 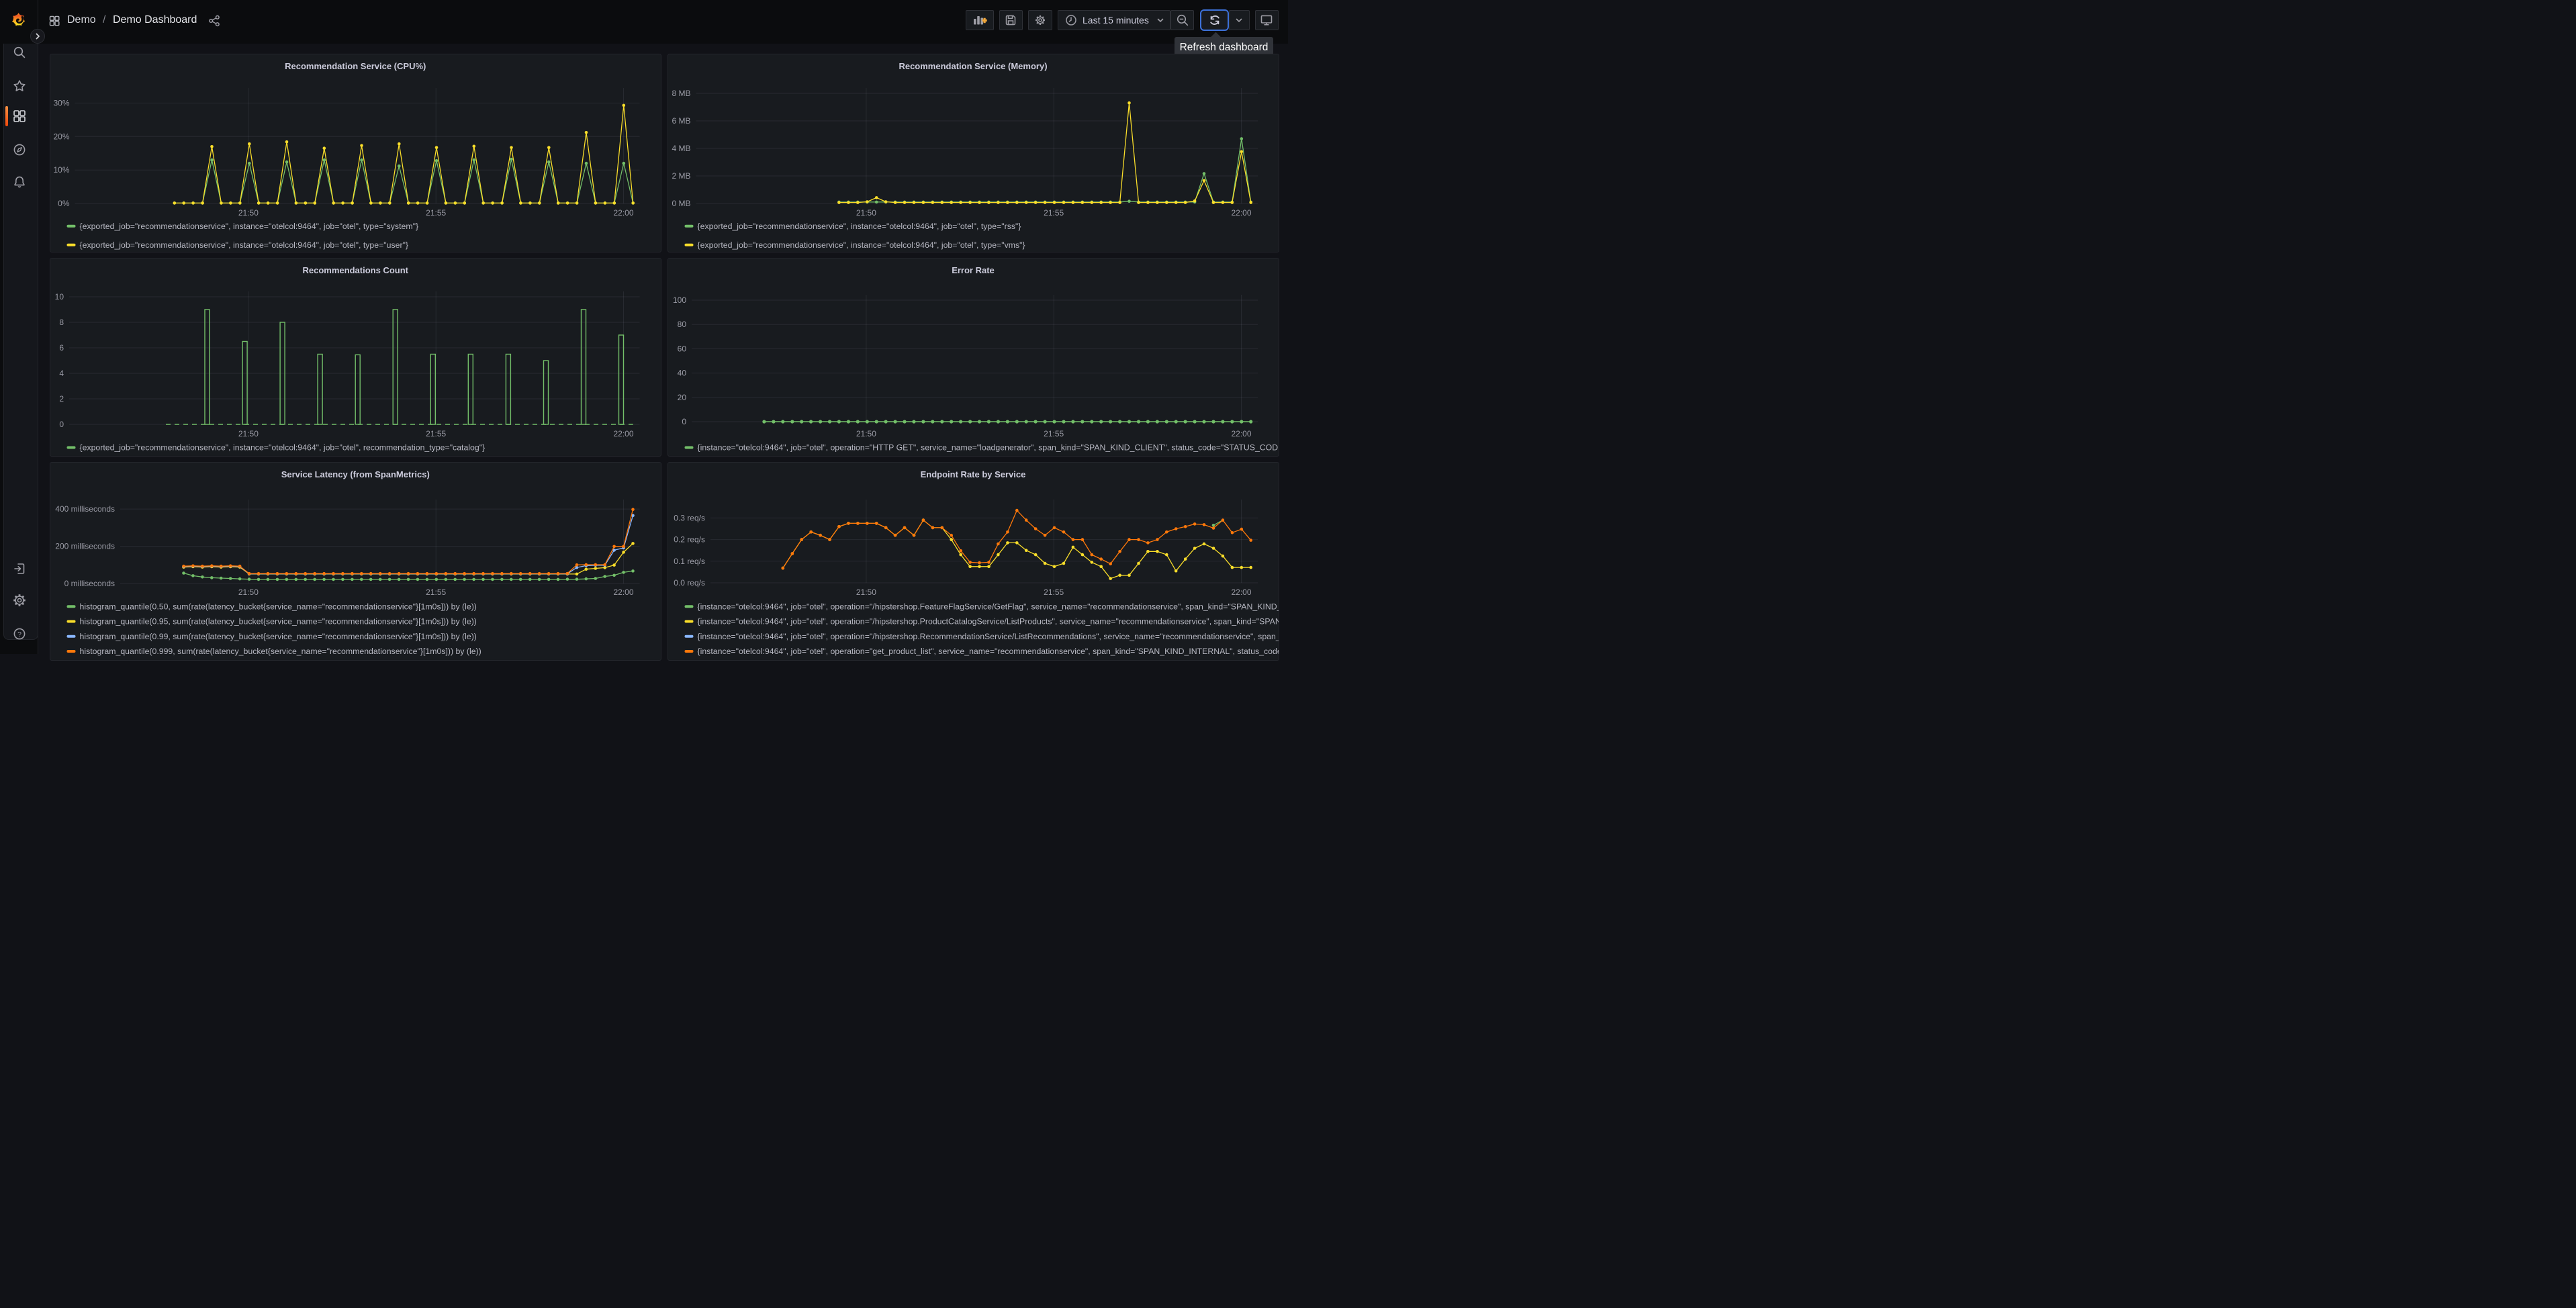 What do you see at coordinates (689, 583) in the screenshot?
I see `svg-text: 0.0 req/s` at bounding box center [689, 583].